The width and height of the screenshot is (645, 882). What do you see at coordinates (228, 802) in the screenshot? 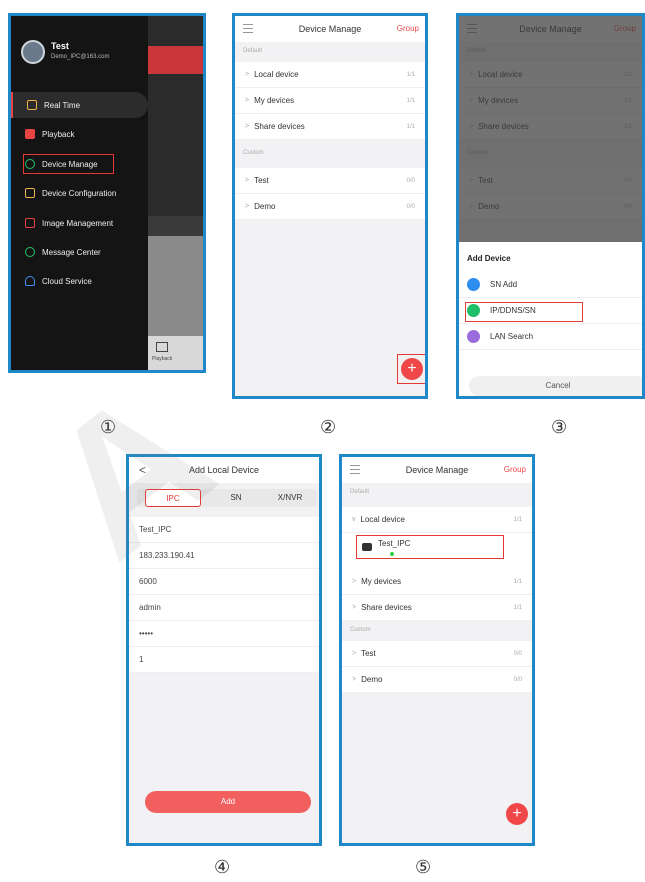
I see `add-button: Add` at bounding box center [228, 802].